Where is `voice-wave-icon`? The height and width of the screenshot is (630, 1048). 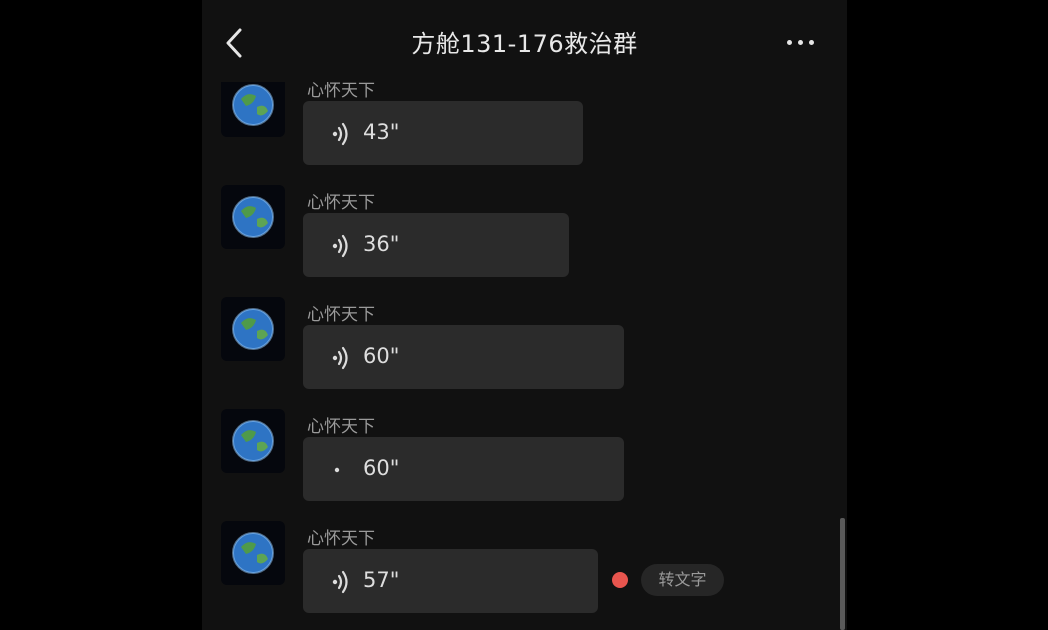 voice-wave-icon is located at coordinates (340, 582).